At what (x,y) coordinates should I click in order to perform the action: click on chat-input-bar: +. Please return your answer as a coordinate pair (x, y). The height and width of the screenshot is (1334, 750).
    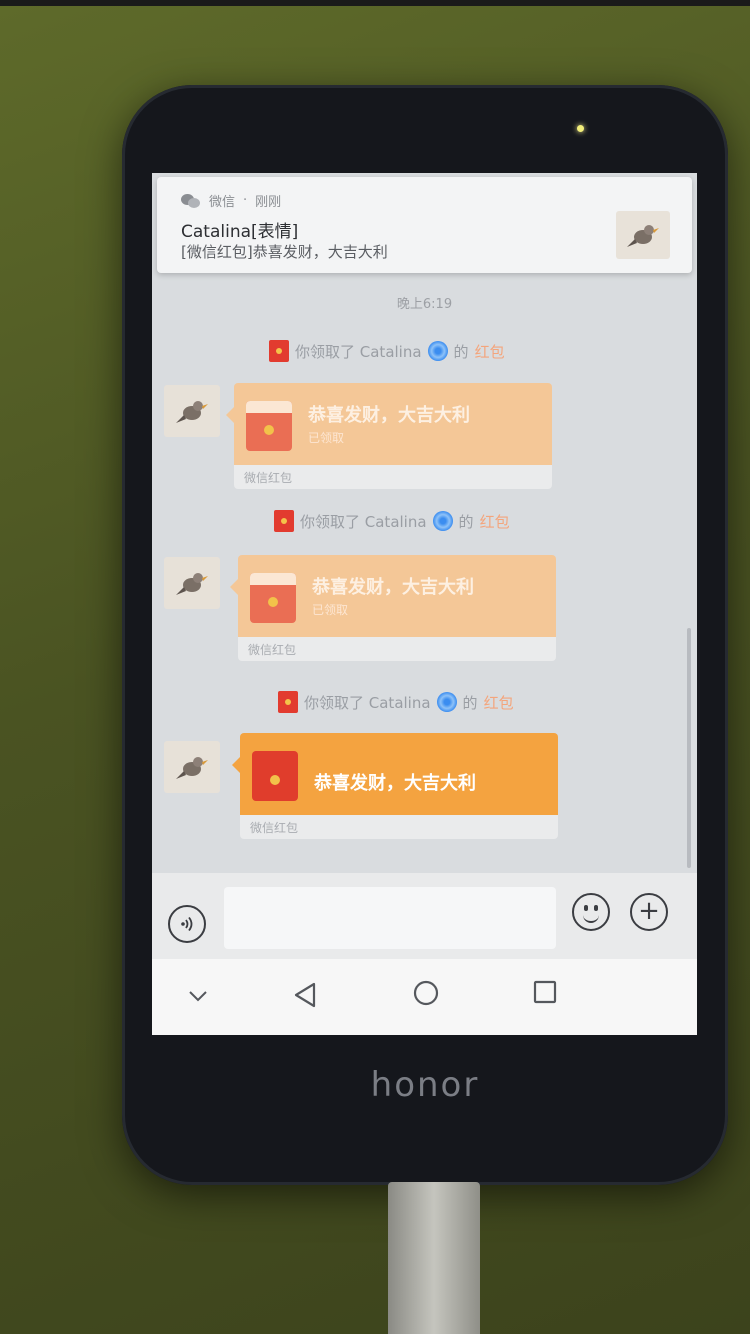
    Looking at the image, I should click on (424, 916).